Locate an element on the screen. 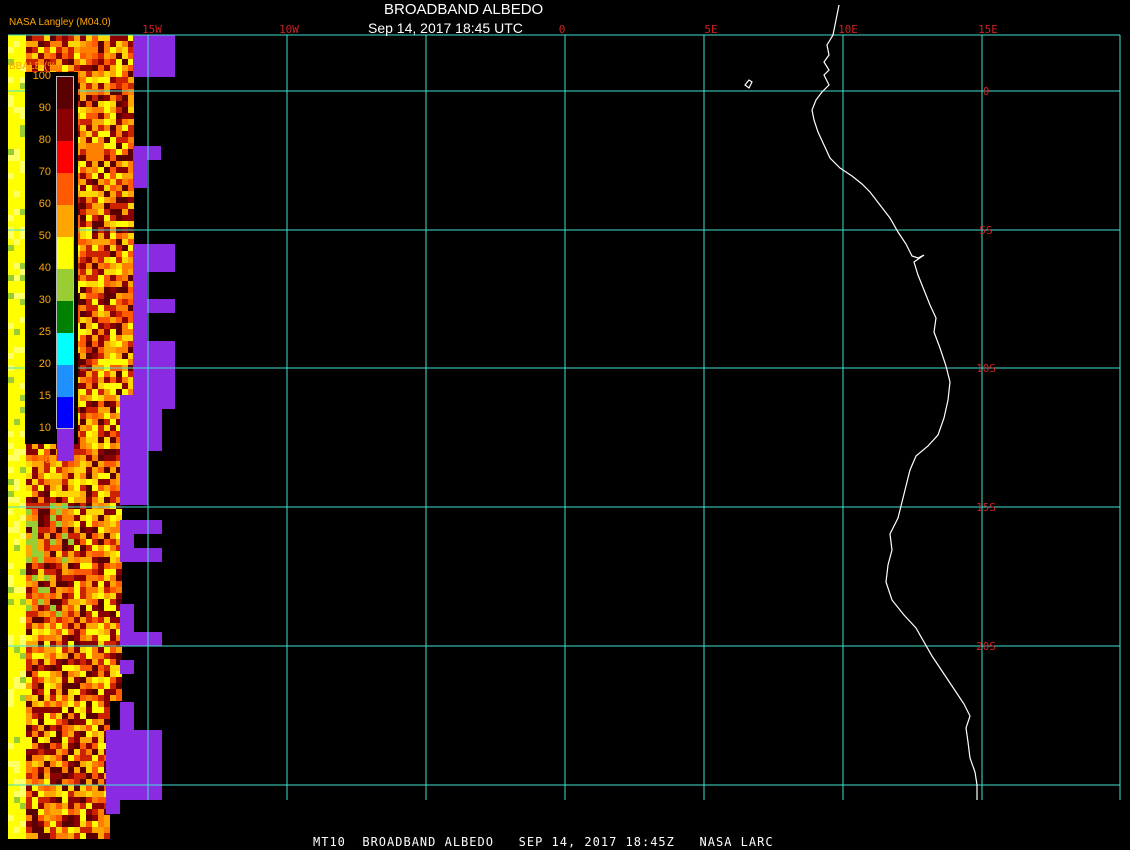  latitude-label: 20S is located at coordinates (986, 646).